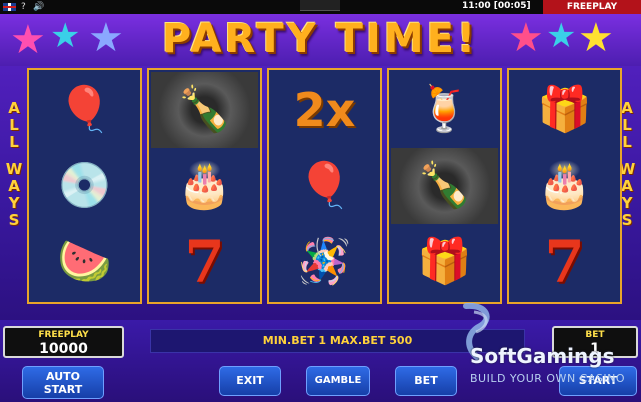  Describe the element at coordinates (324, 261) in the screenshot. I see `pinata-symbol: 🪅` at that location.